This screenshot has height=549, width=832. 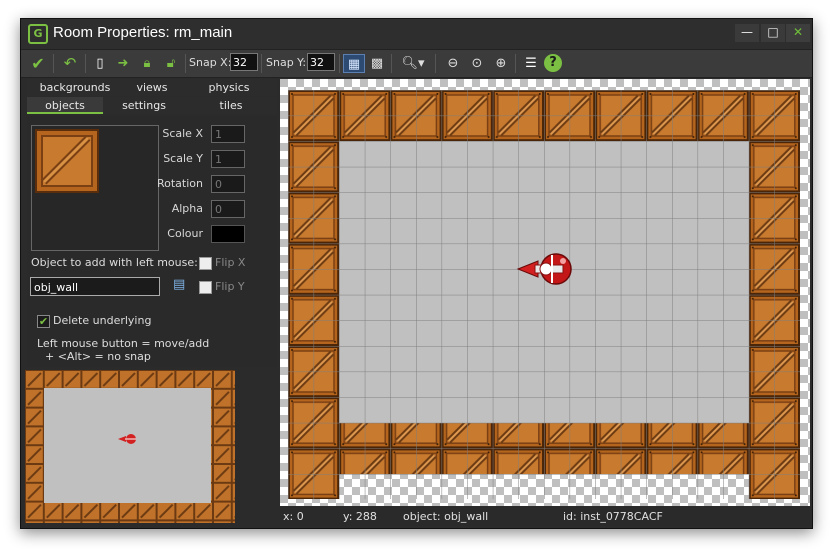 What do you see at coordinates (43, 321) in the screenshot?
I see `delete-underlying-checkbox: ✔` at bounding box center [43, 321].